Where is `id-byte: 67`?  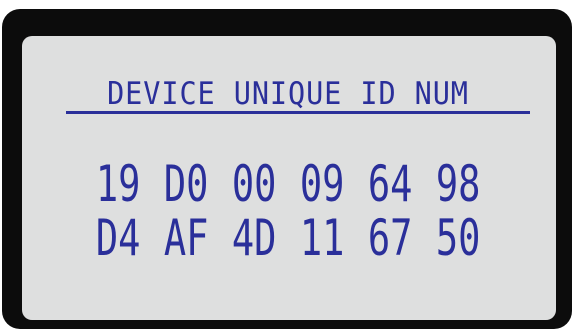 id-byte: 67 is located at coordinates (390, 238).